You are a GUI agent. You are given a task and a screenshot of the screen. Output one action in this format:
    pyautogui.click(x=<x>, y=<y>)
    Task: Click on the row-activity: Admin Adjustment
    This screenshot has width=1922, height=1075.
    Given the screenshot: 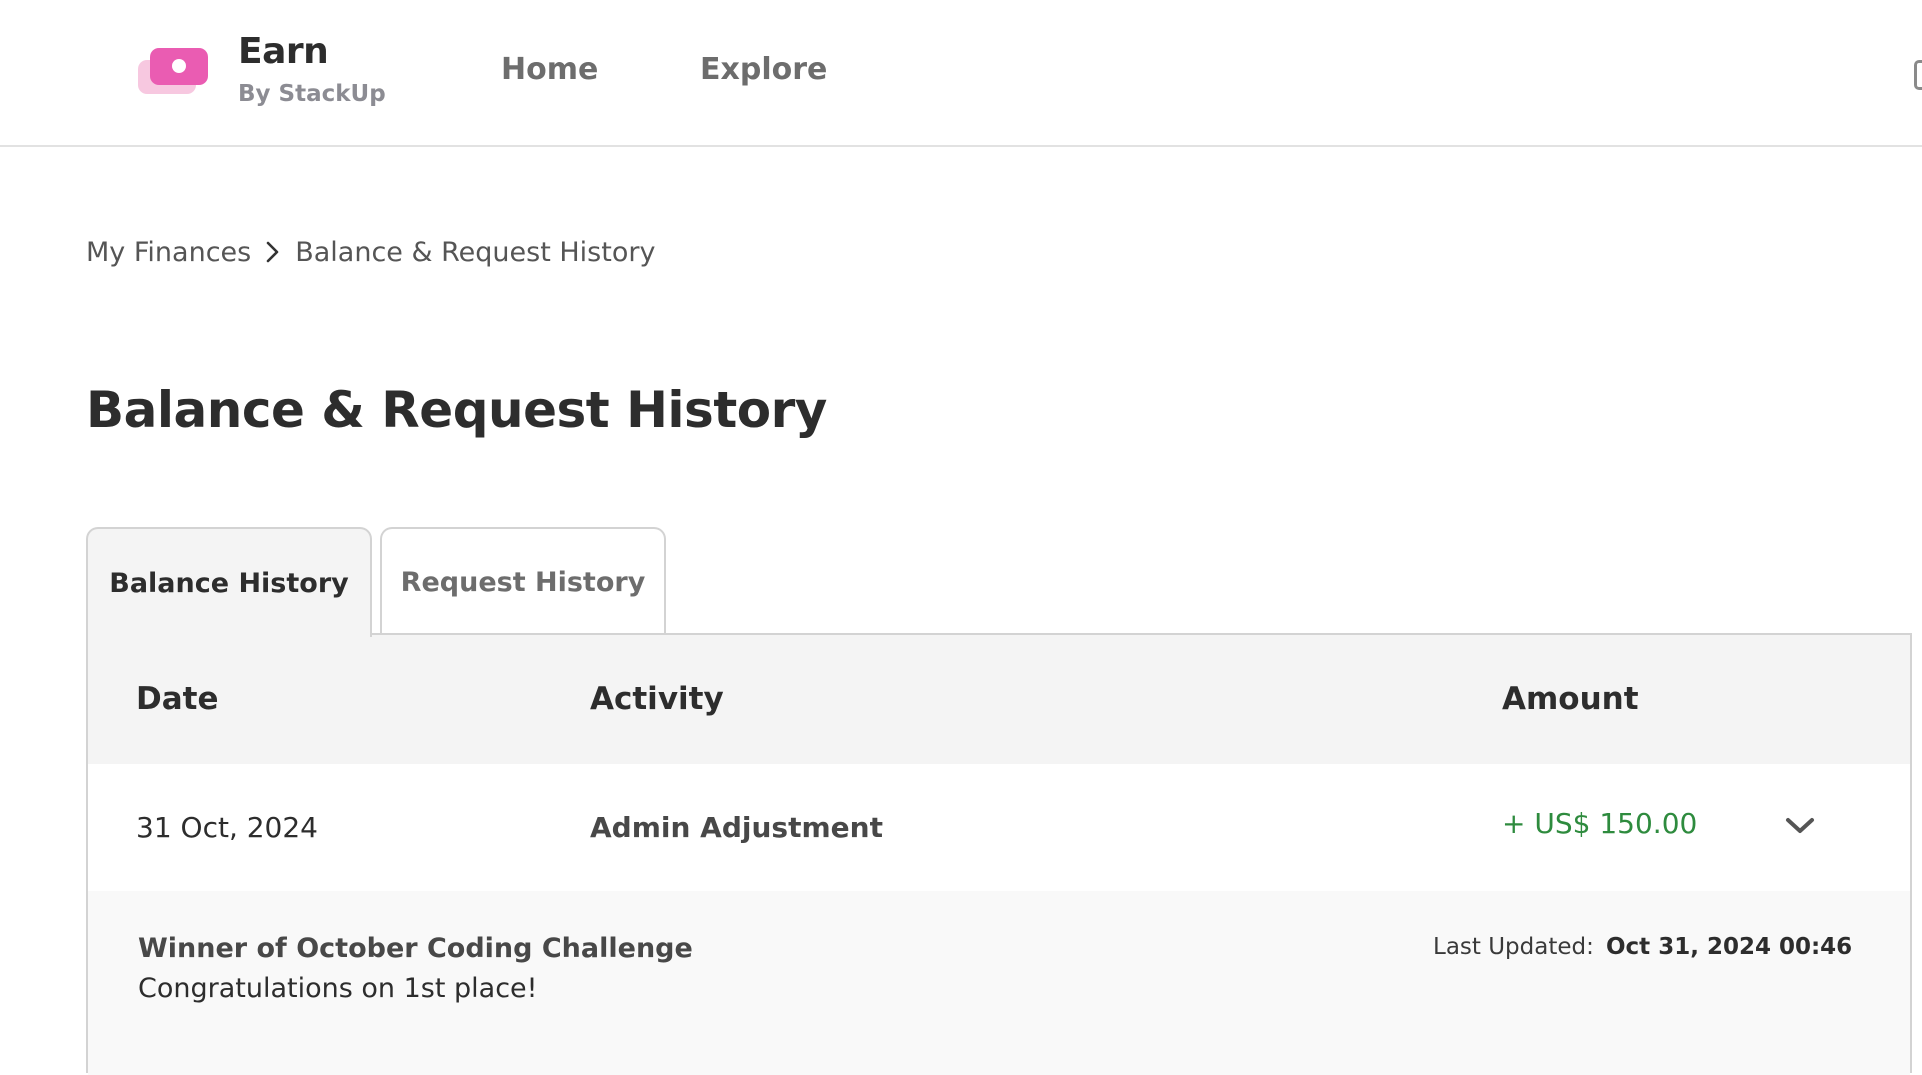 What is the action you would take?
    pyautogui.click(x=736, y=827)
    